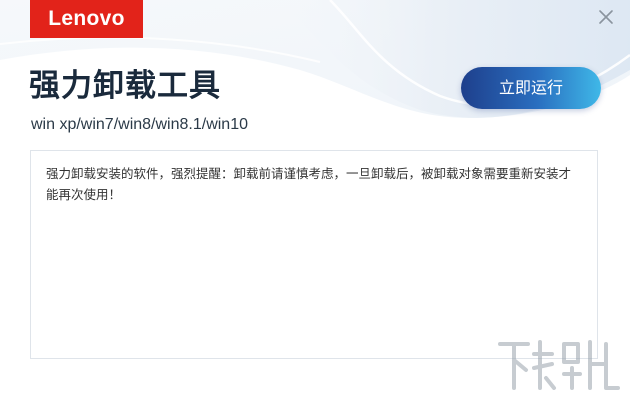 This screenshot has height=400, width=630. What do you see at coordinates (125, 86) in the screenshot?
I see `app-title: 强力卸载工具` at bounding box center [125, 86].